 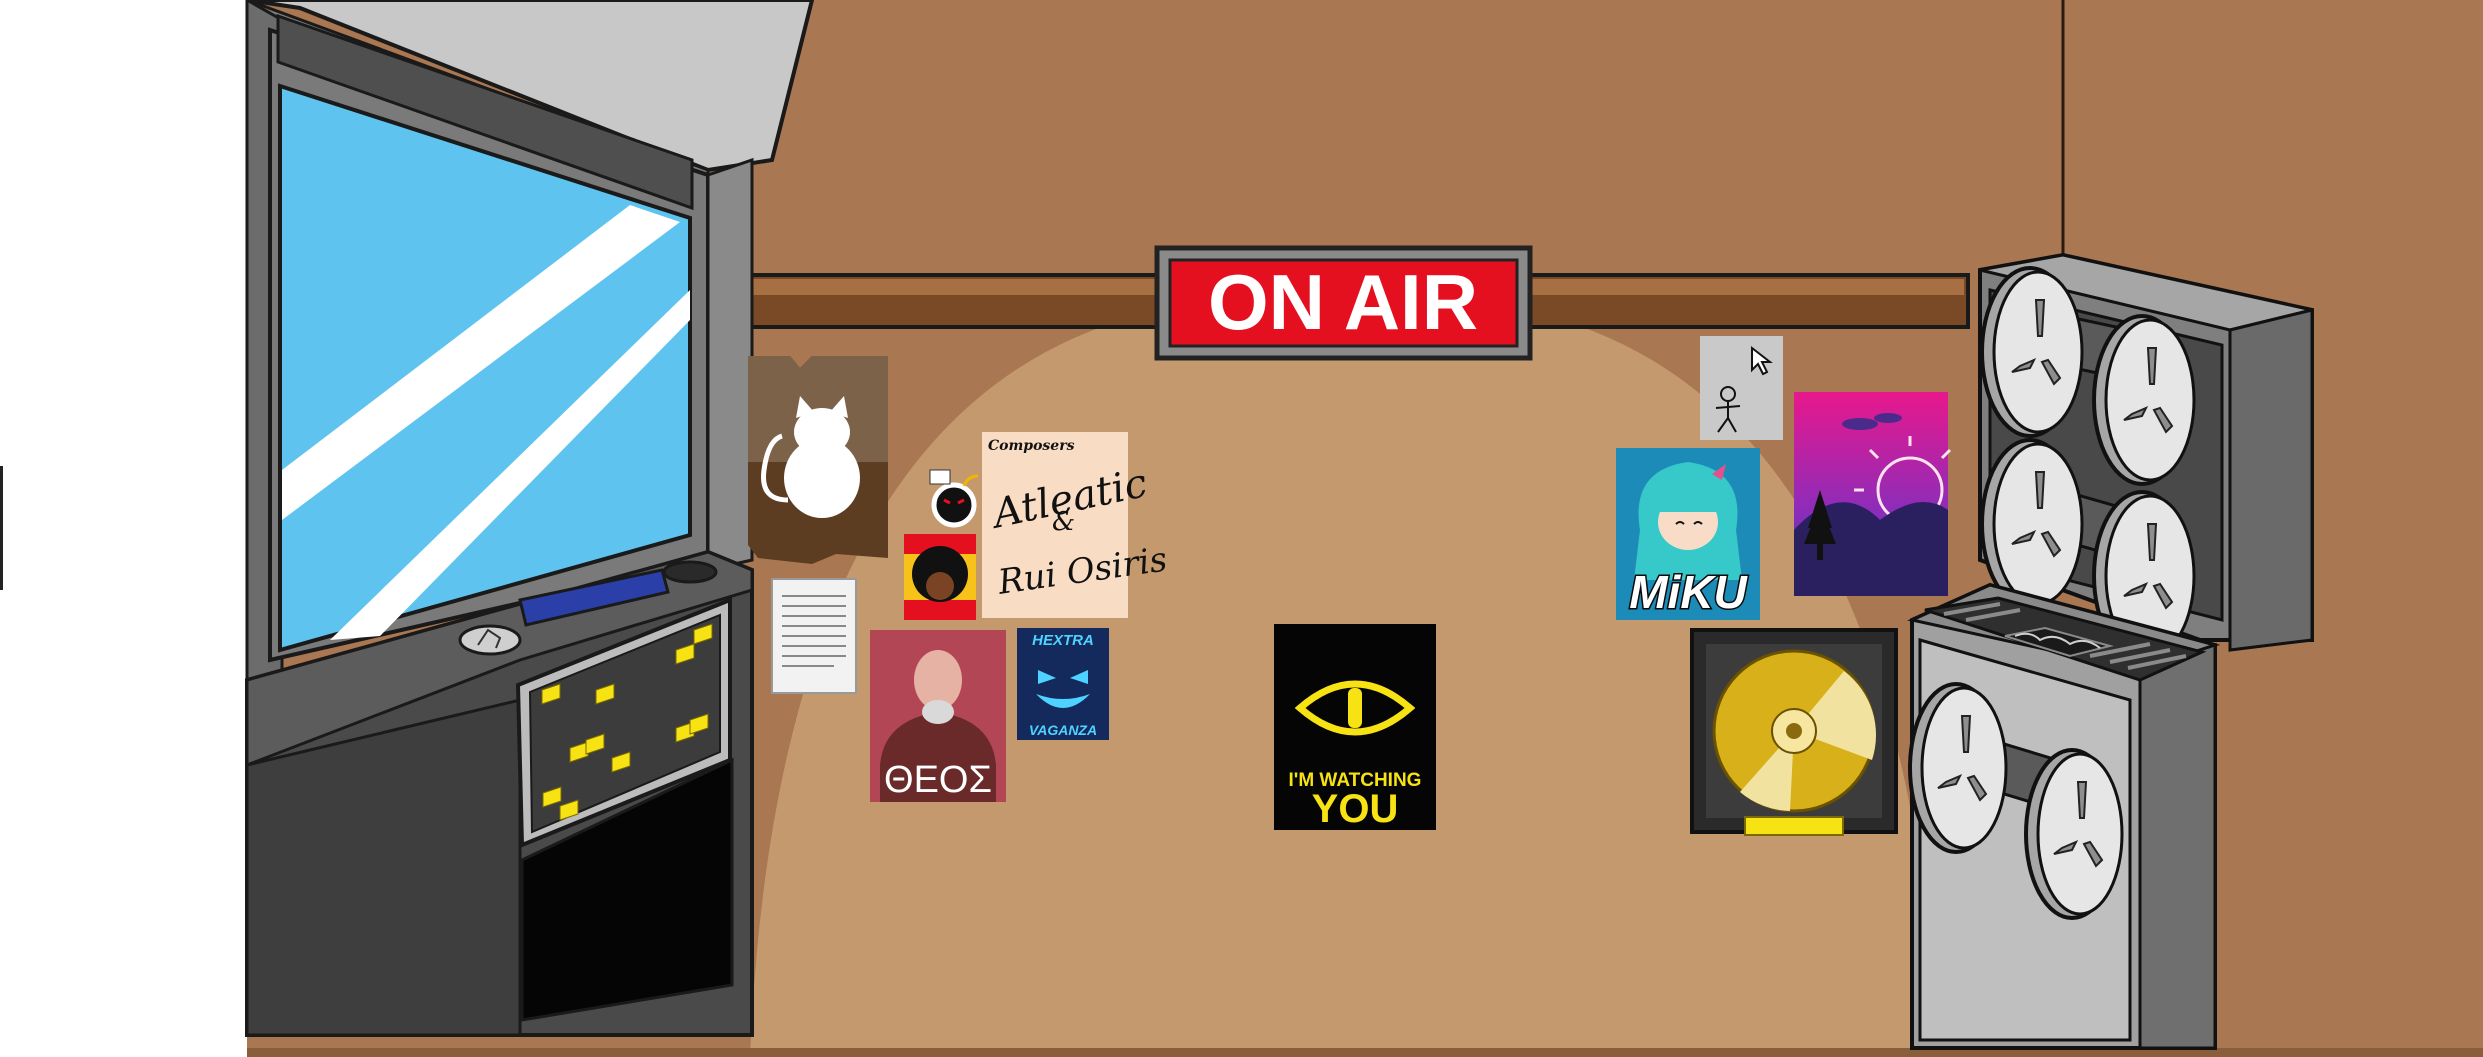 What do you see at coordinates (1063, 730) in the screenshot?
I see `hextra-bottom-text: VAGANZA` at bounding box center [1063, 730].